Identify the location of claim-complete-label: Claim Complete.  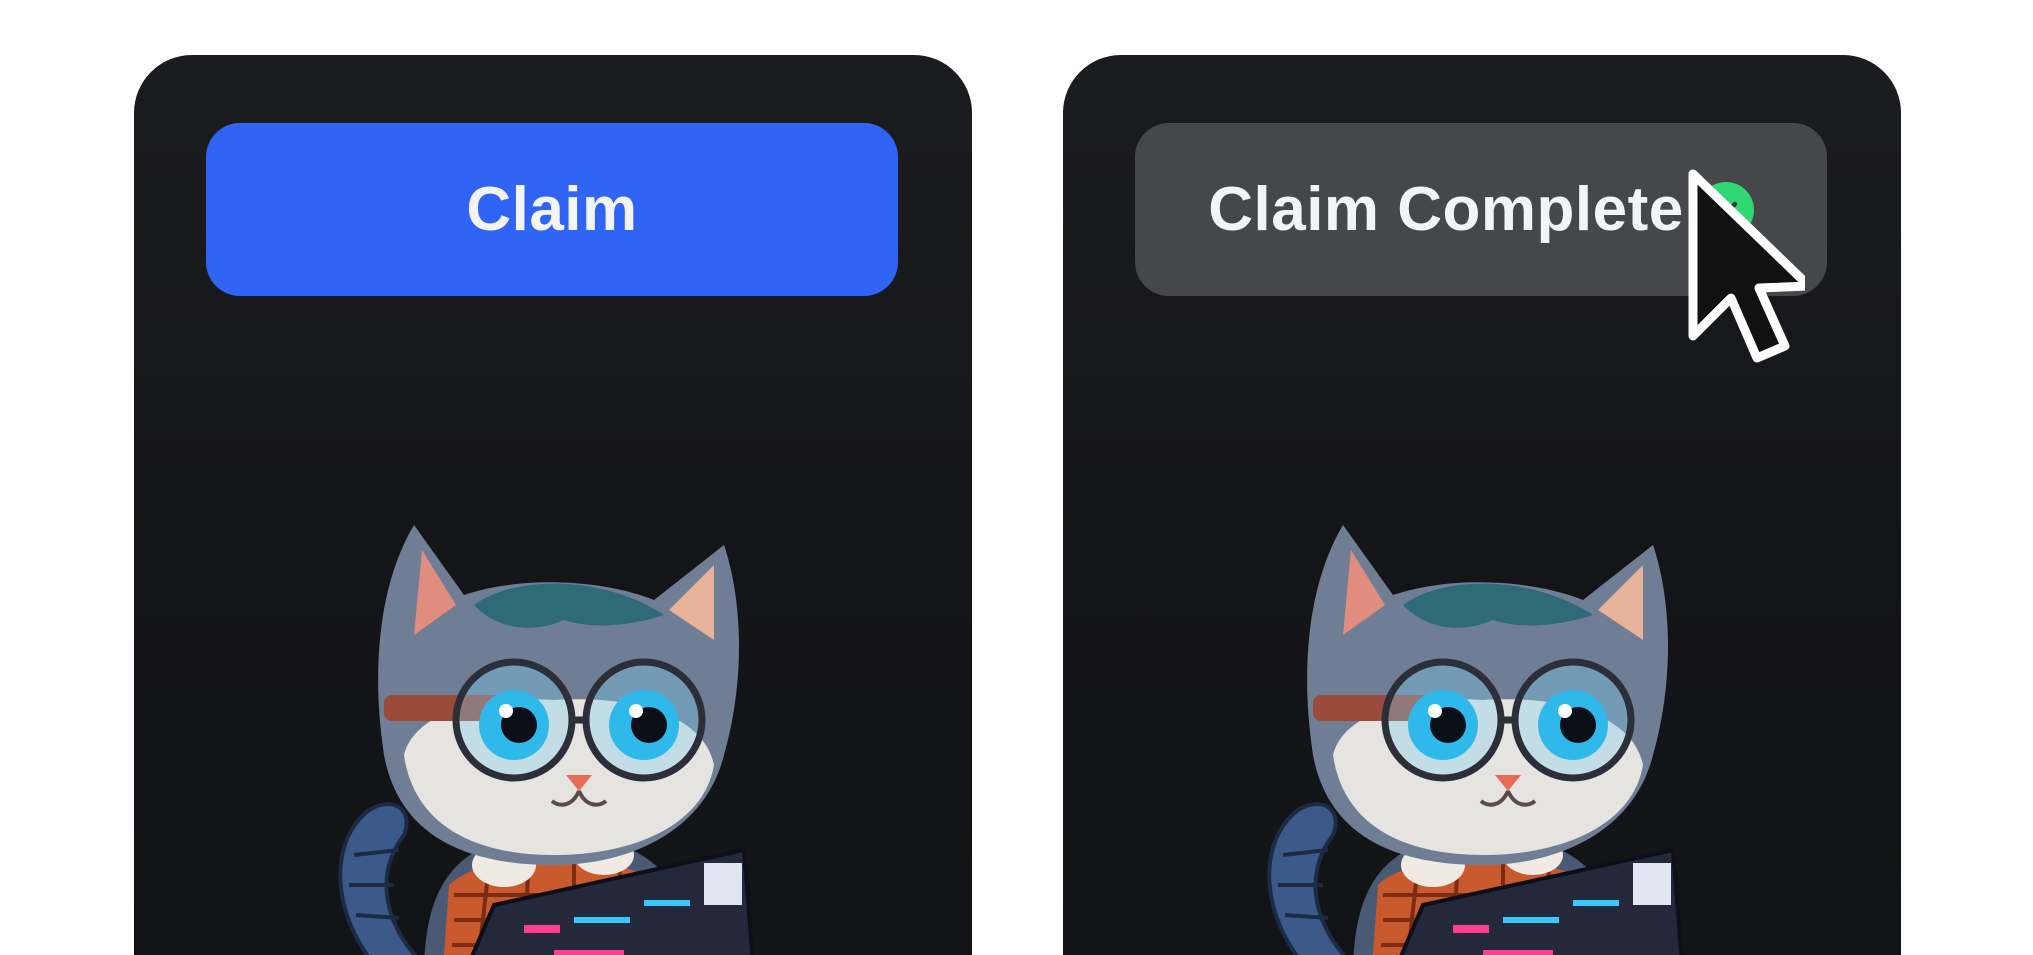
(1446, 209).